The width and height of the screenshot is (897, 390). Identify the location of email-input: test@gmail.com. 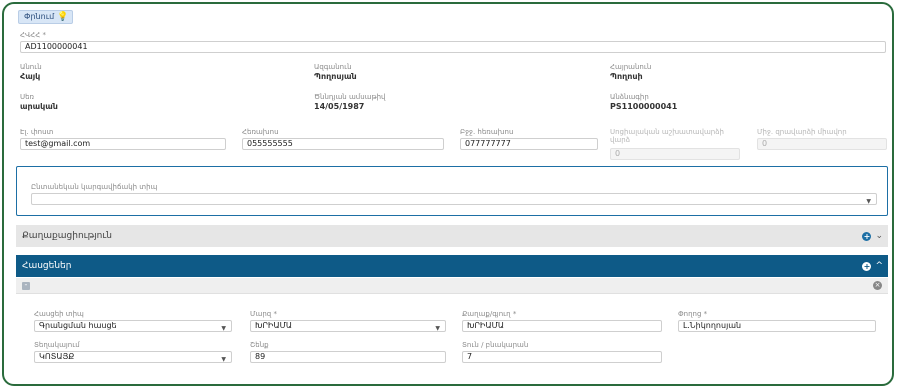
(123, 144).